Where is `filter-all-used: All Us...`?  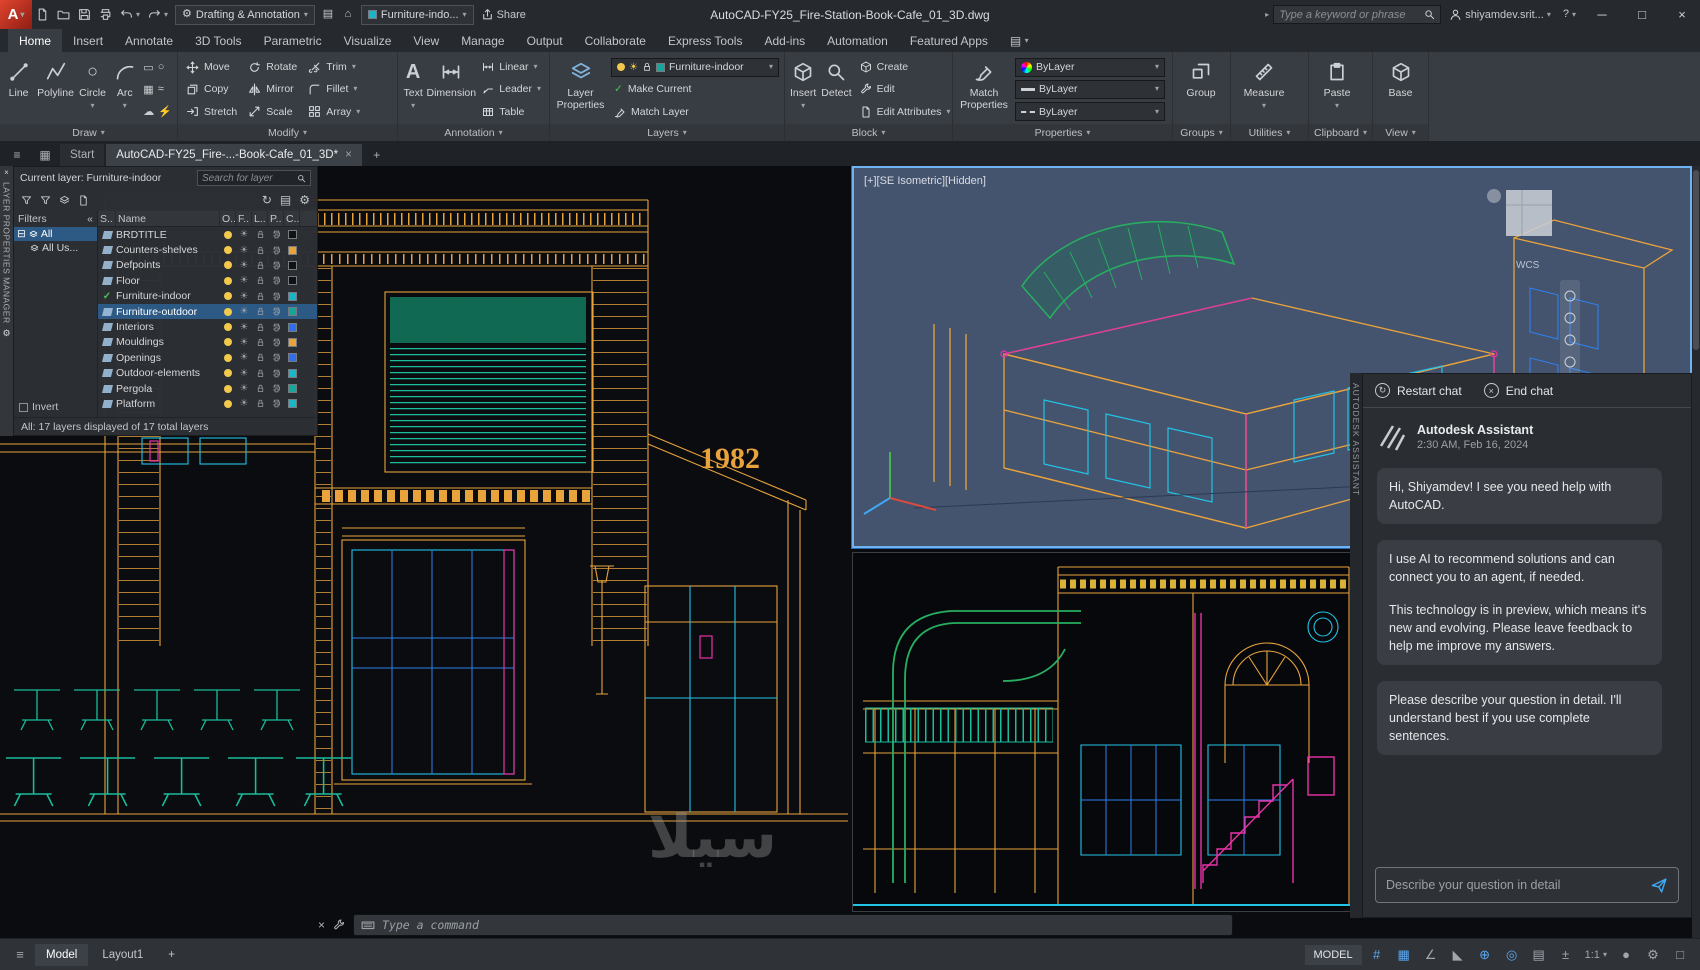
filter-all-used: All Us... is located at coordinates (55, 248).